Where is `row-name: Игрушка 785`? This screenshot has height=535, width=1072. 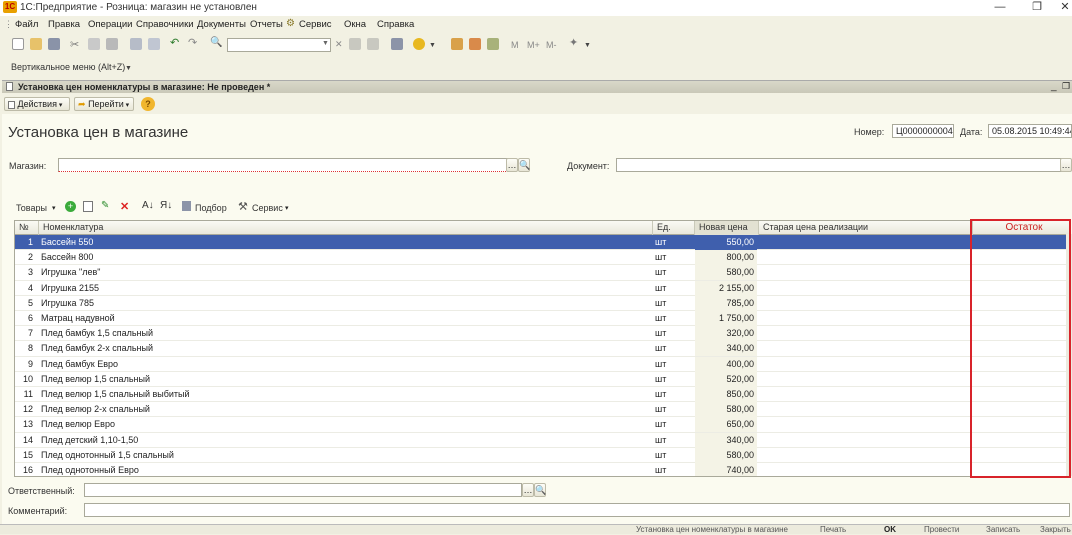
row-name: Игрушка 785 is located at coordinates (345, 303).